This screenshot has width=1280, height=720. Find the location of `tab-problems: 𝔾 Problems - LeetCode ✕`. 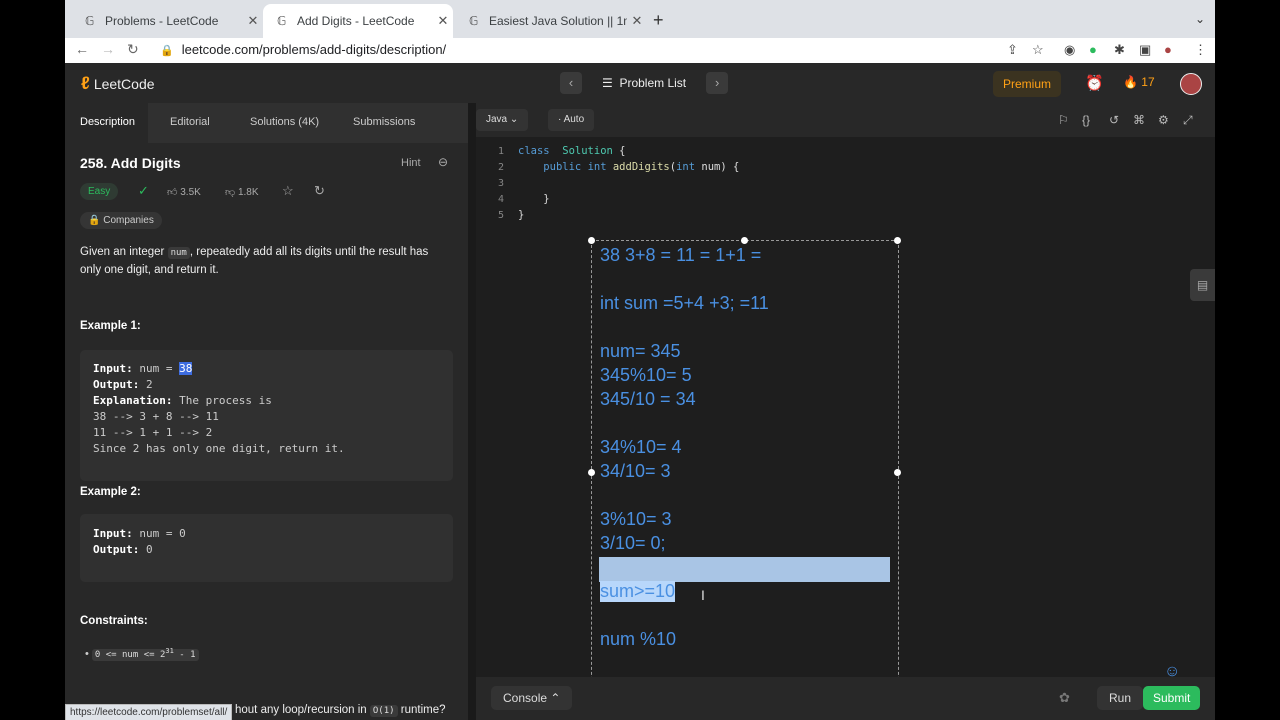

tab-problems: 𝔾 Problems - LeetCode ✕ is located at coordinates (167, 21).